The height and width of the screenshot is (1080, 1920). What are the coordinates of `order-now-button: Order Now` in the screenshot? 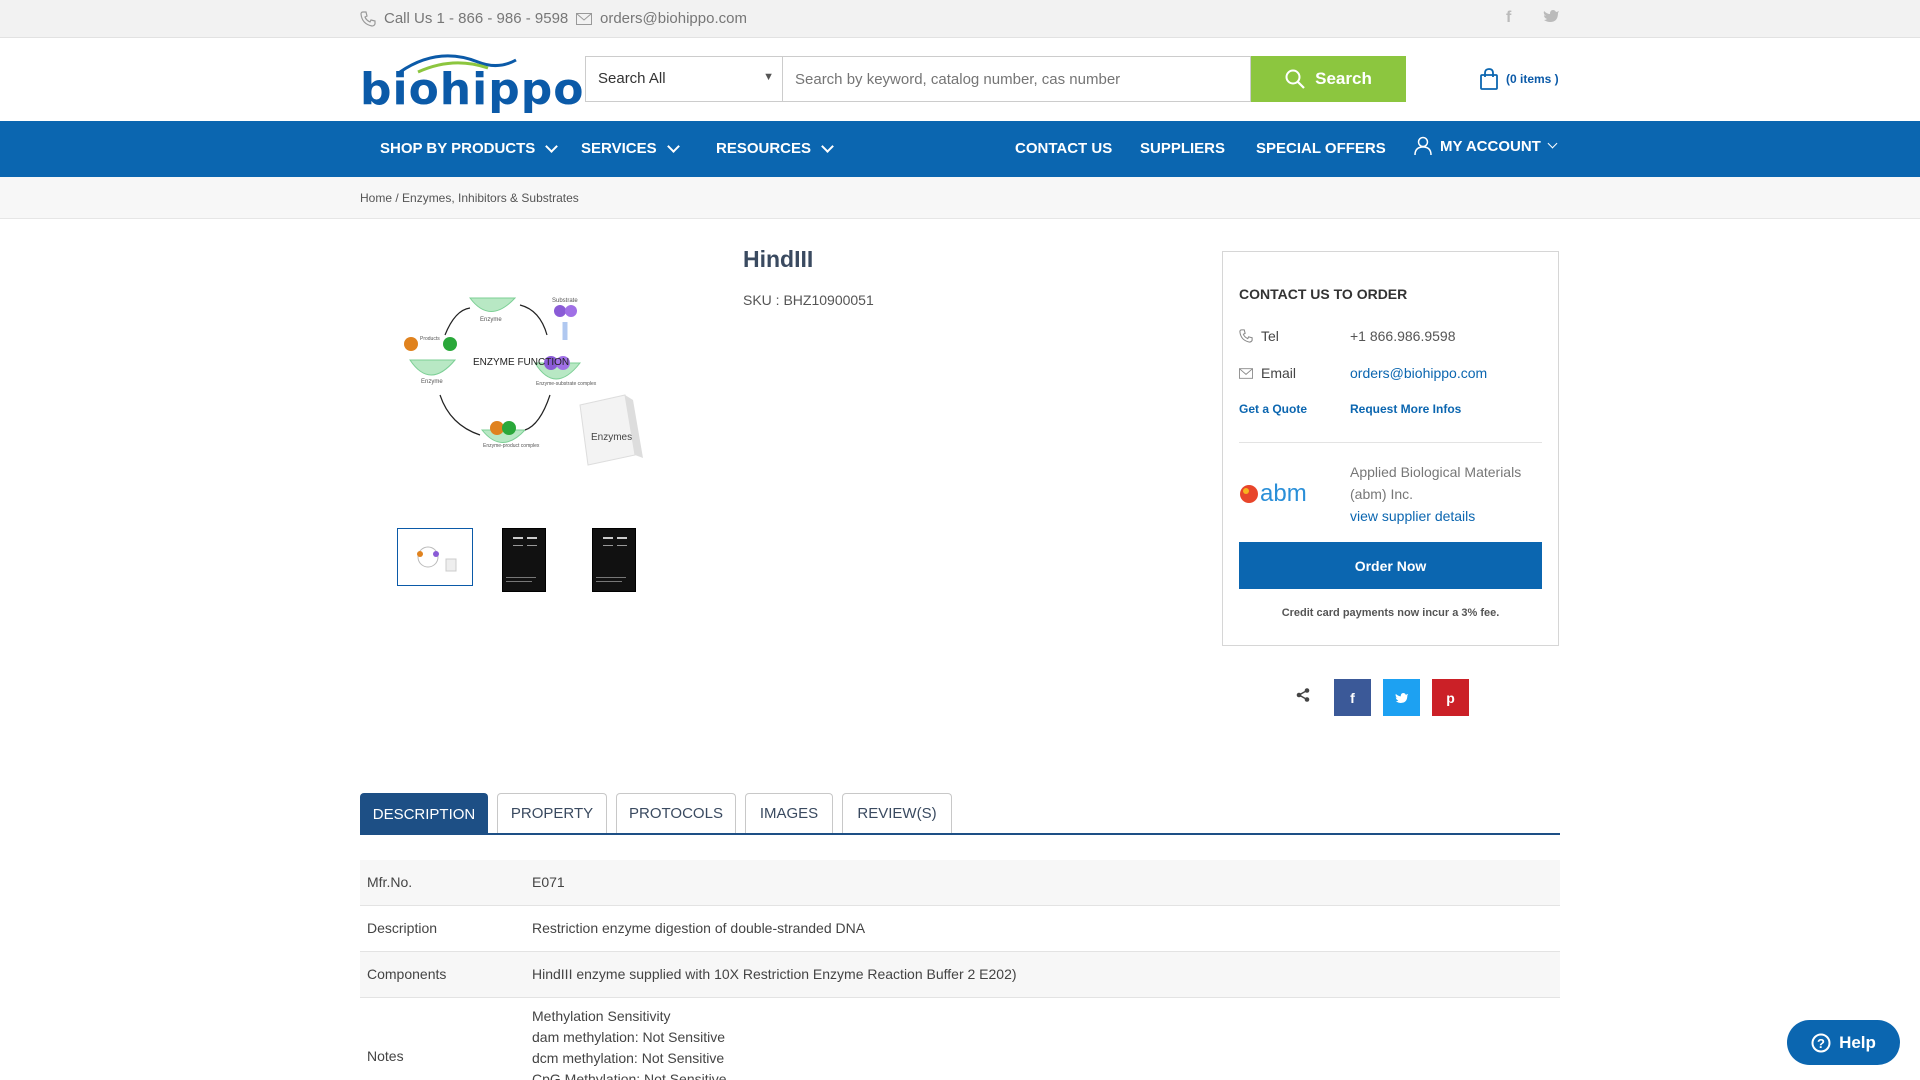 It's located at (1390, 565).